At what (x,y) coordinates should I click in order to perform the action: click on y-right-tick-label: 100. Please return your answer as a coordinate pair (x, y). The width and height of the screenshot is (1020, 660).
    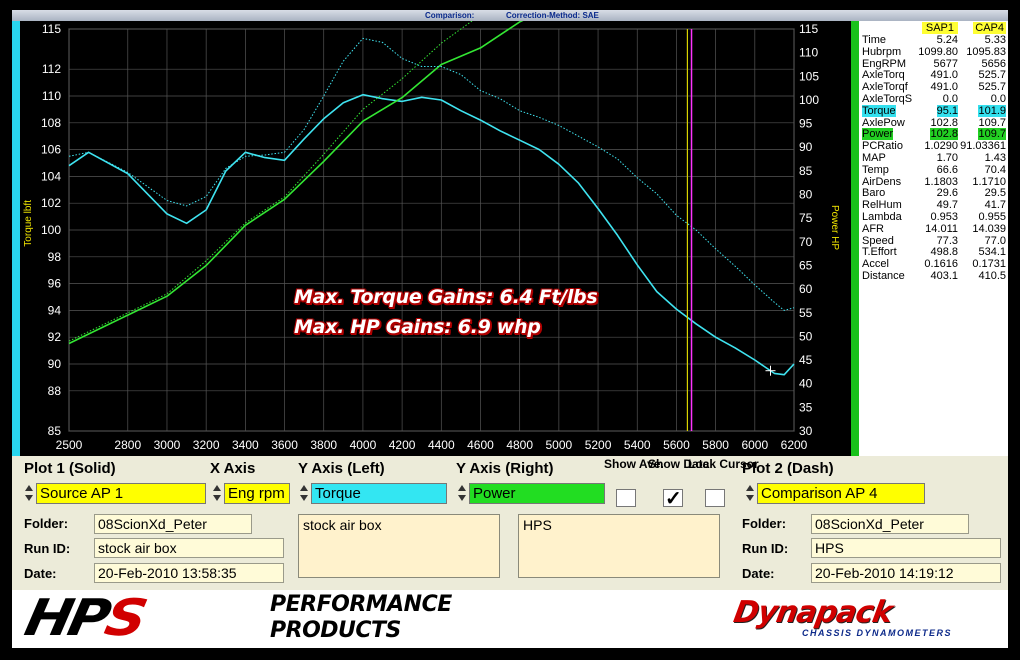
    Looking at the image, I should click on (809, 100).